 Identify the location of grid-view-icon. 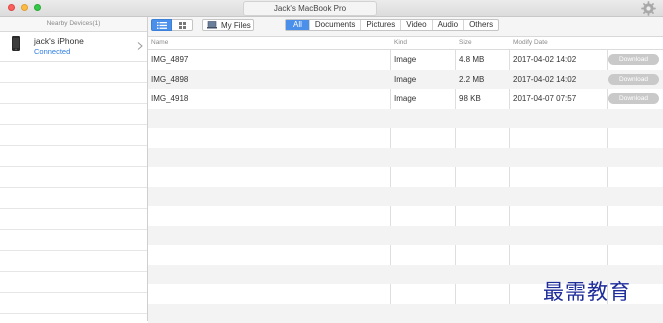
(182, 25).